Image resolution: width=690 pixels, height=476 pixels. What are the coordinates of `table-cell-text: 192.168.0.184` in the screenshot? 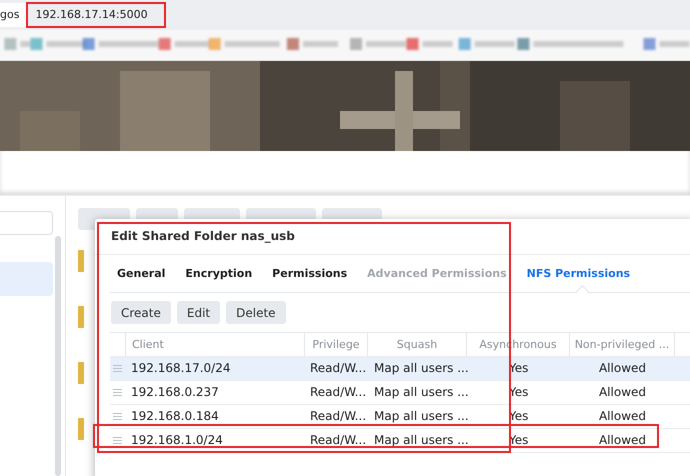 It's located at (175, 416).